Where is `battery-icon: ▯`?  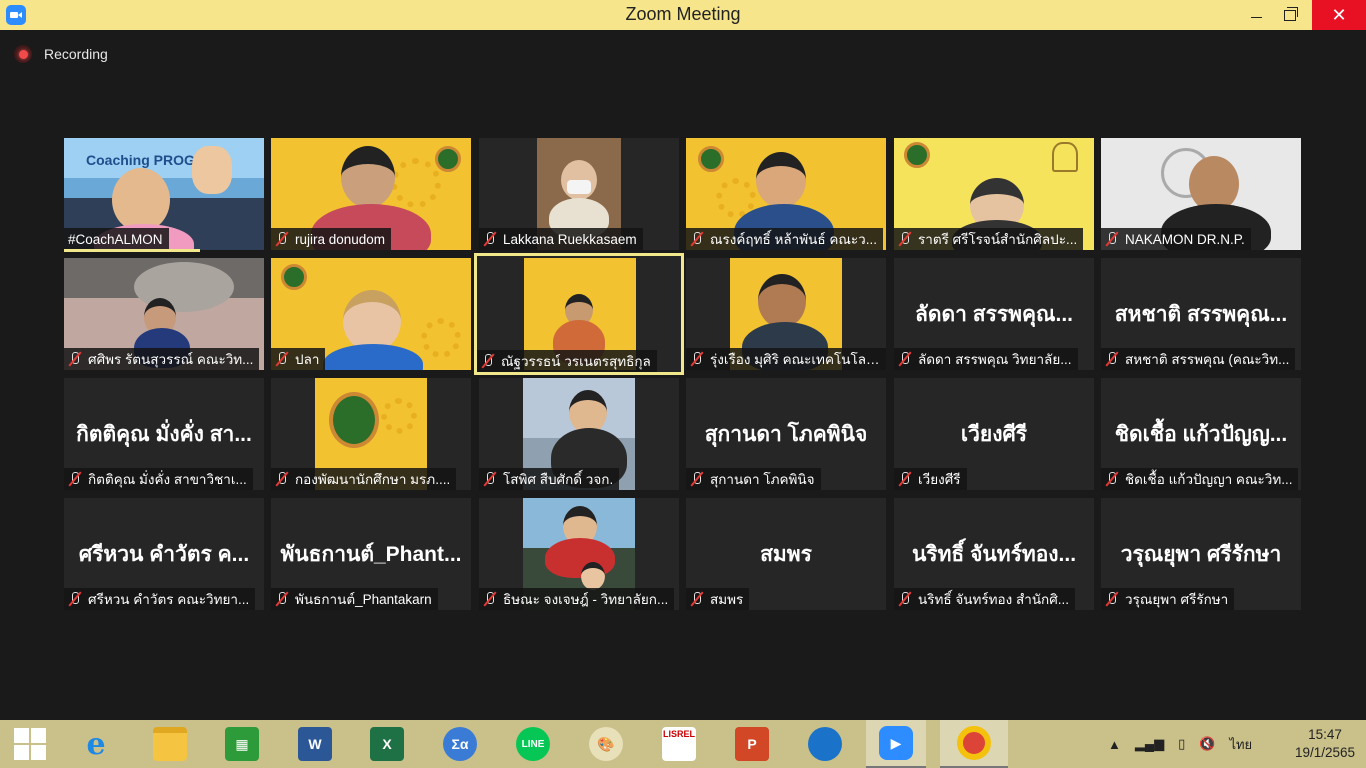
battery-icon: ▯ is located at coordinates (1181, 744).